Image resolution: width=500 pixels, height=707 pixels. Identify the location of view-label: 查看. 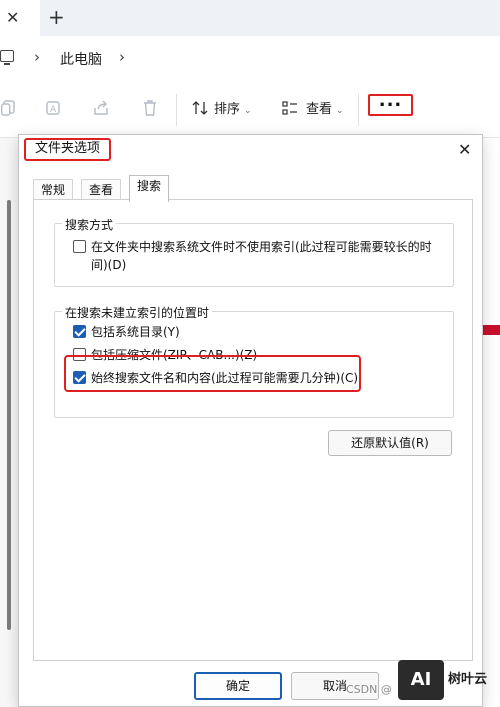
(319, 109).